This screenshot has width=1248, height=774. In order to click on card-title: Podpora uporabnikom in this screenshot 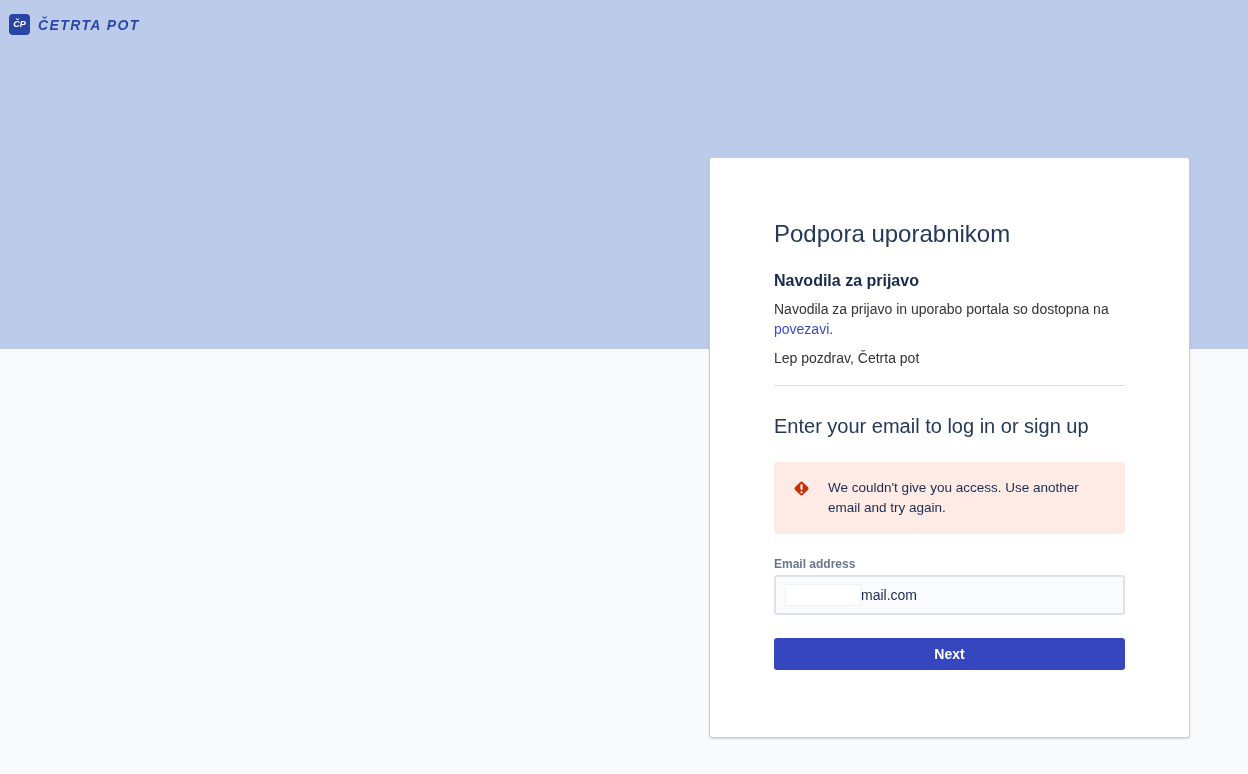, I will do `click(893, 234)`.